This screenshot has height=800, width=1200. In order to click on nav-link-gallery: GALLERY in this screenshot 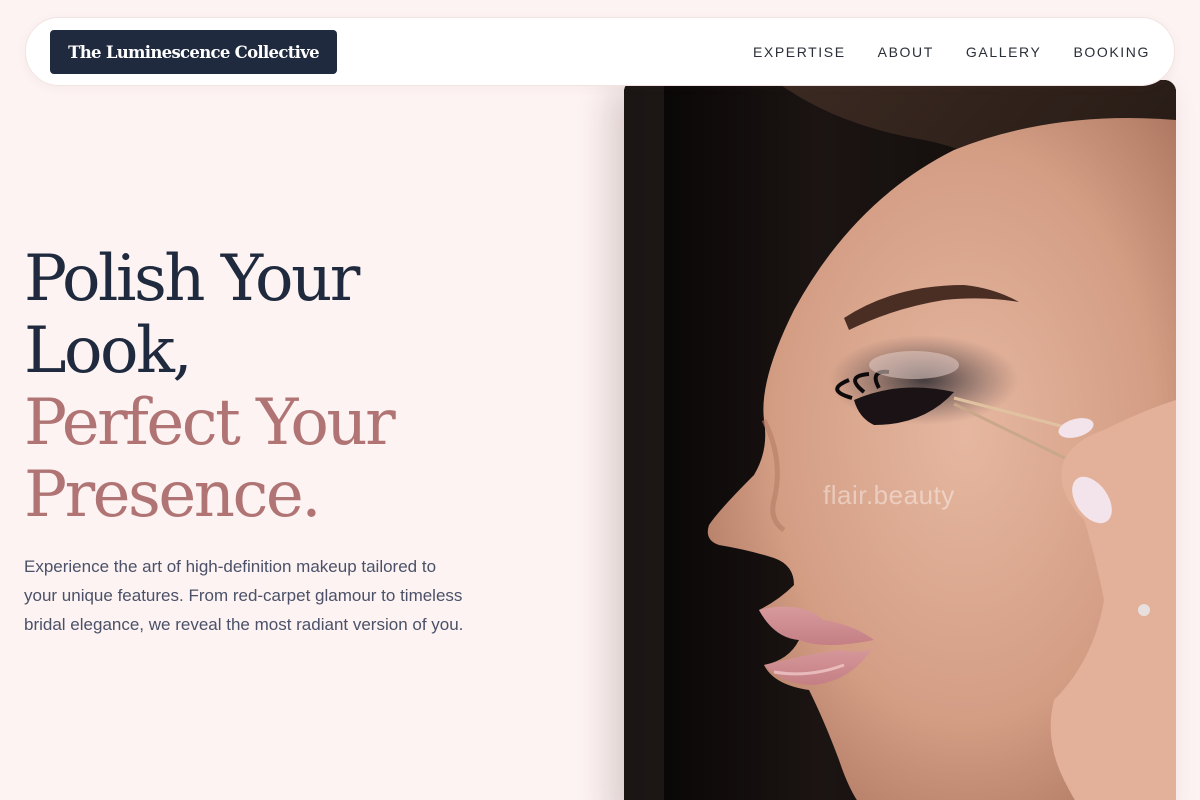, I will do `click(1004, 52)`.